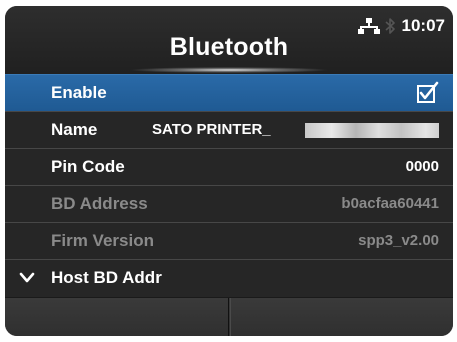  Describe the element at coordinates (229, 70) in the screenshot. I see `title-underline-glow` at that location.